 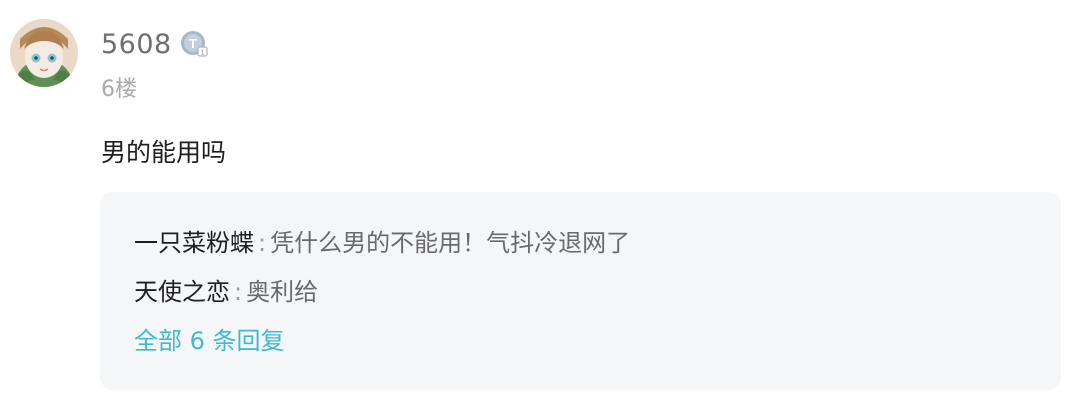 I want to click on user-level-badge-icon: T 1, so click(x=194, y=44).